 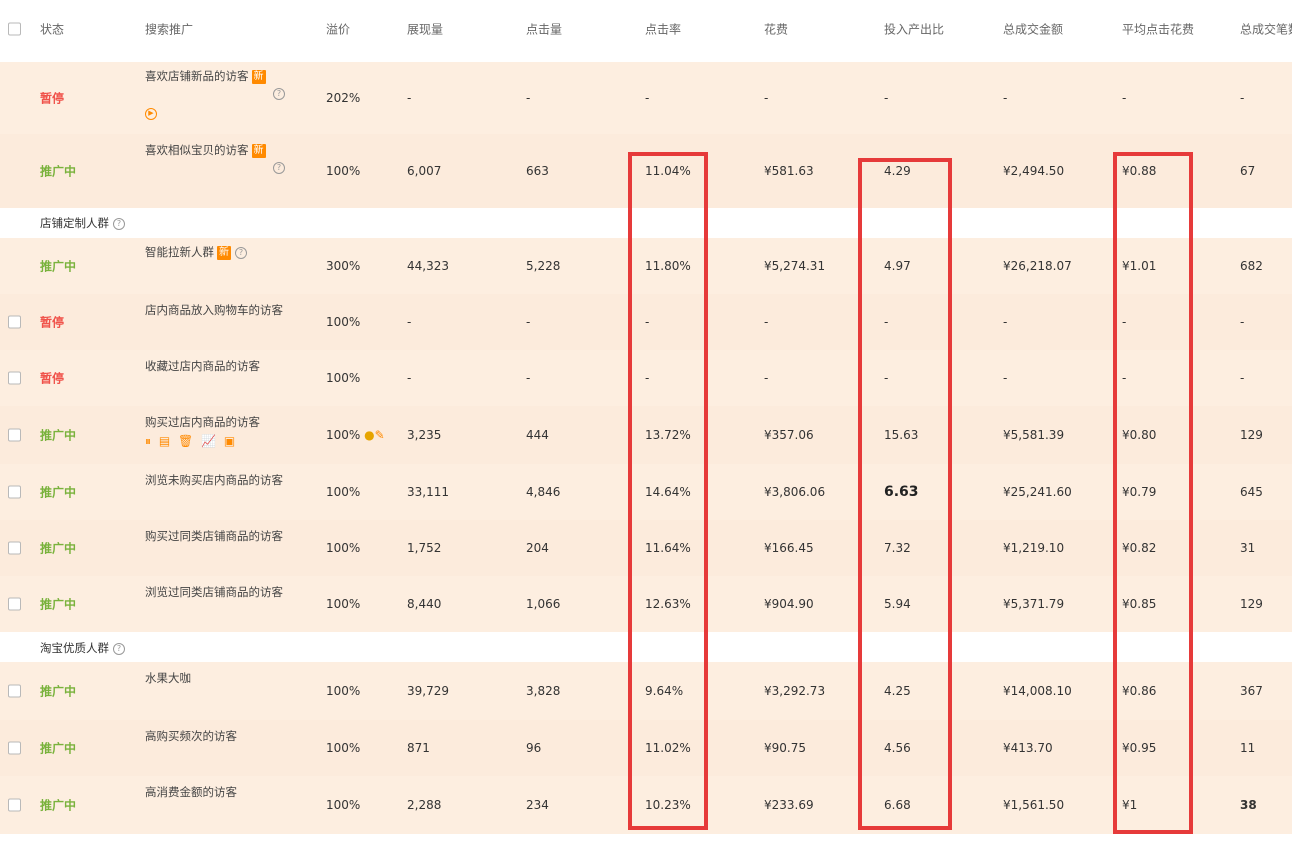 I want to click on col-gmv: 总成交金额, so click(x=1033, y=29).